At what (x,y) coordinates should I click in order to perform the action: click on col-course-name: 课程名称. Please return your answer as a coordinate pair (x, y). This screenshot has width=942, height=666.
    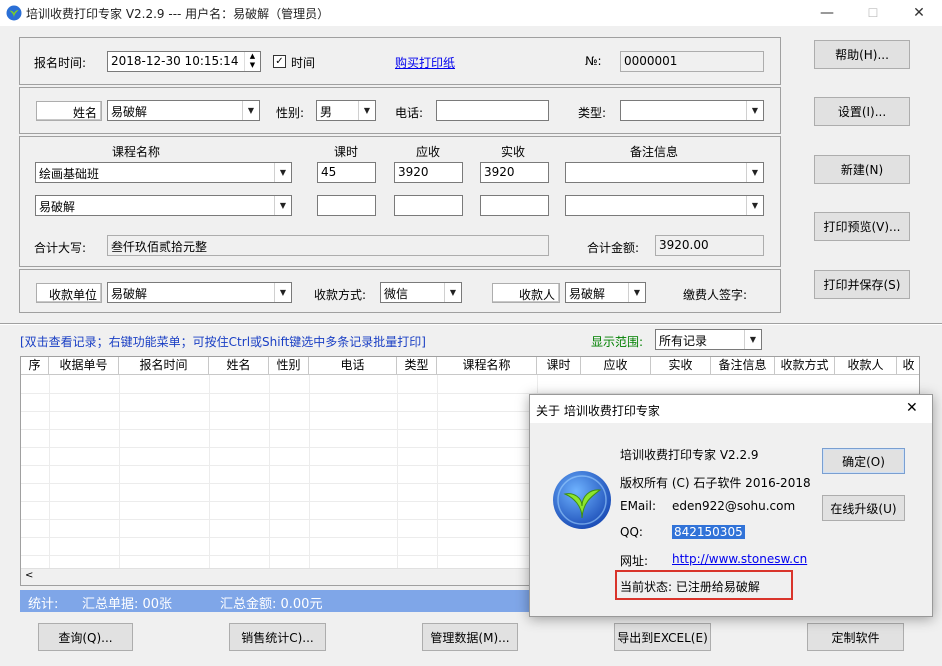
    Looking at the image, I should click on (136, 152).